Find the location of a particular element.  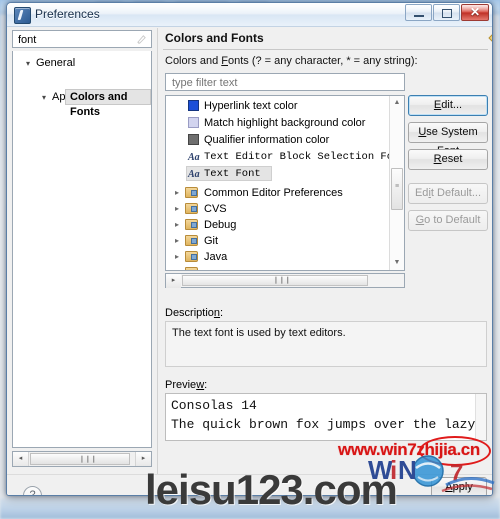

list-vscrollbar: ▲ ≡ ▼ is located at coordinates (396, 183).